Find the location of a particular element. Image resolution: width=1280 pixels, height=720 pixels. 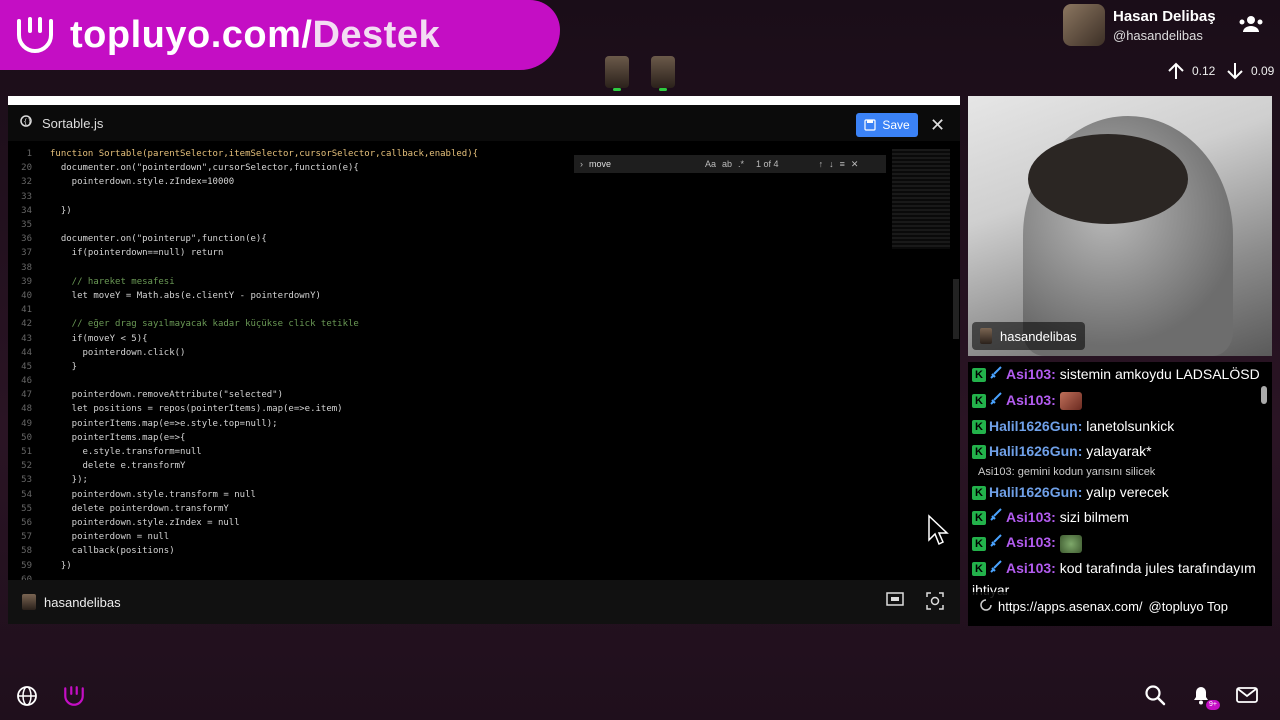

mail-icon is located at coordinates (1247, 697).